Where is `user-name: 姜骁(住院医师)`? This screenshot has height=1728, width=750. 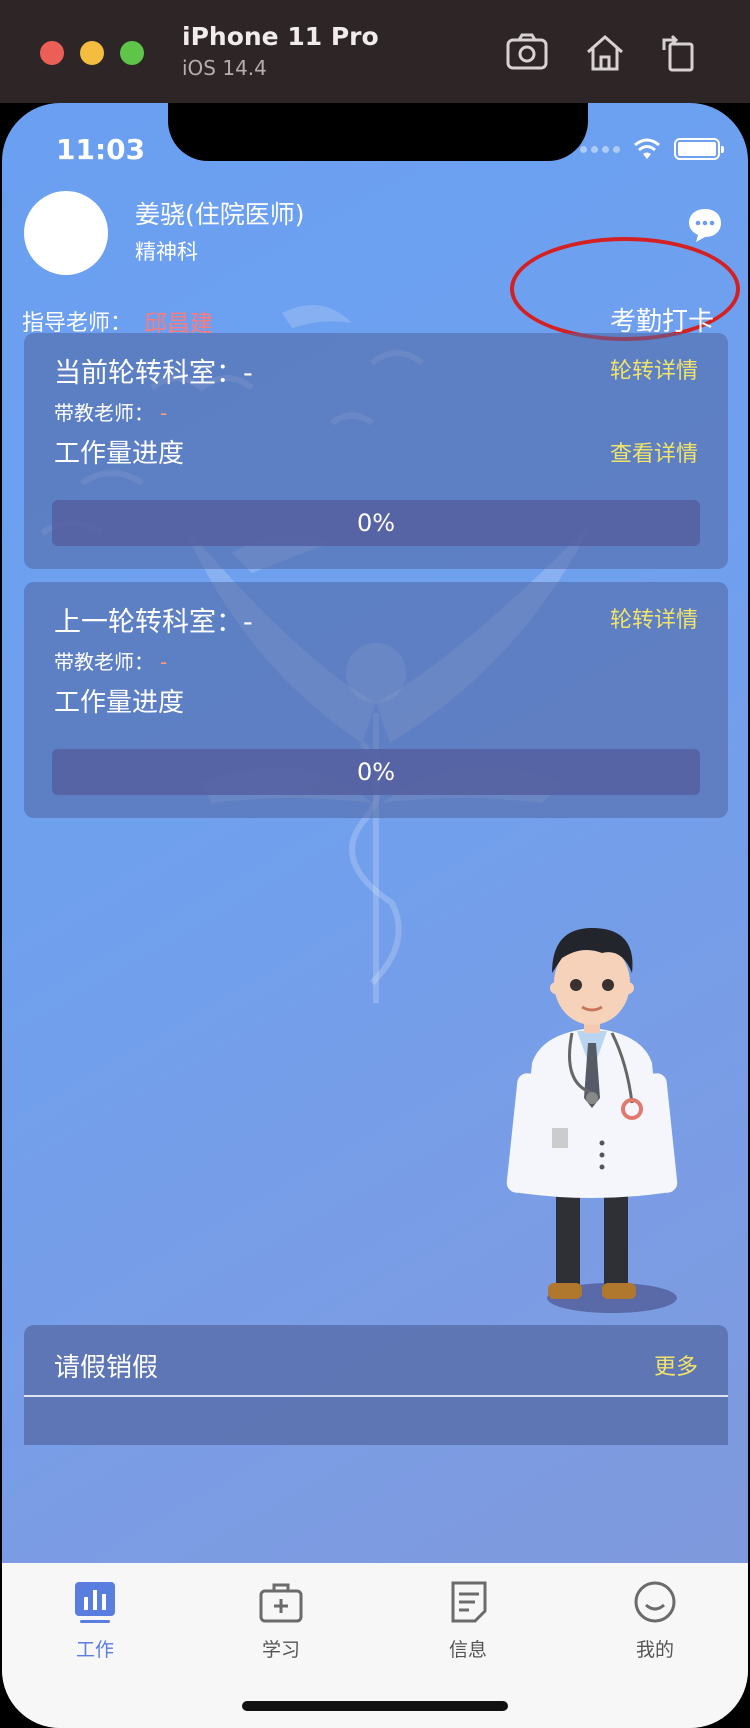
user-name: 姜骁(住院医师) is located at coordinates (220, 214).